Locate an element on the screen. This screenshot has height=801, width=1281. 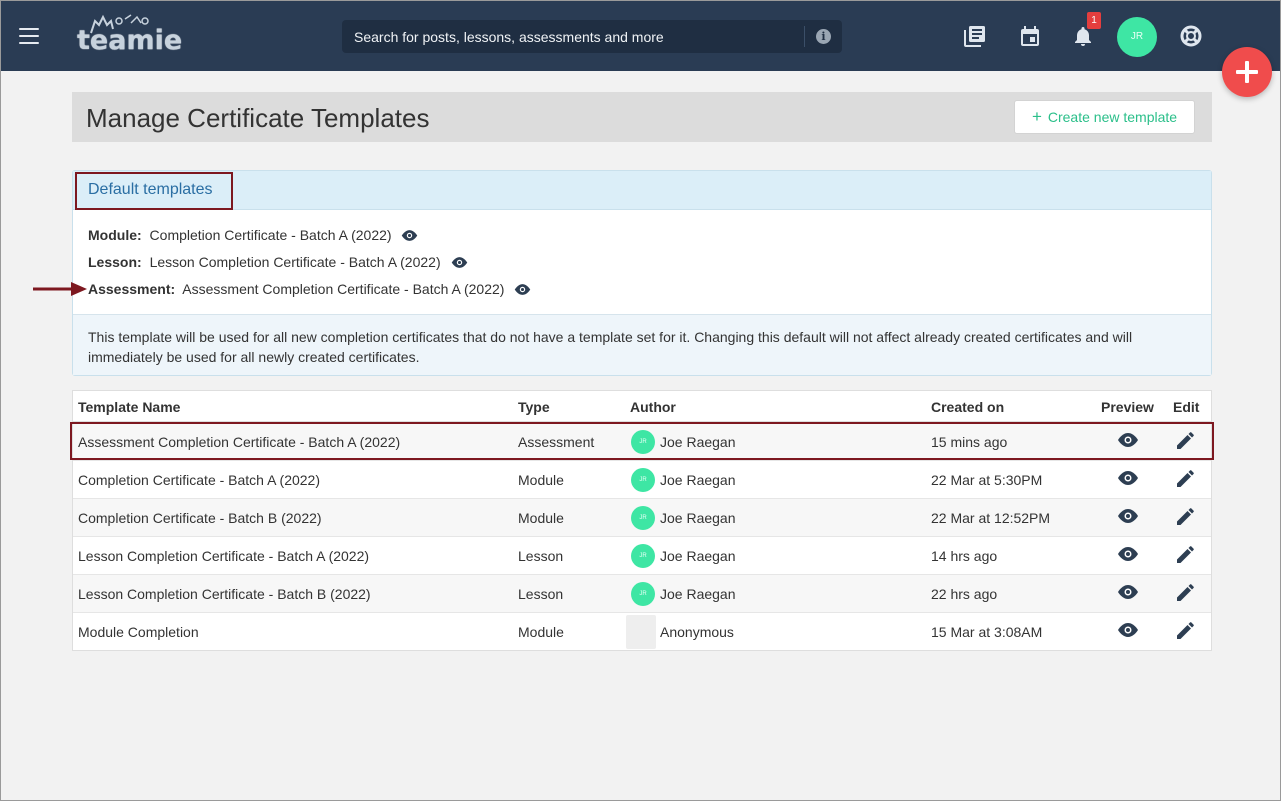
template-name: Completion Certificate - Batch A (2022) is located at coordinates (199, 480).